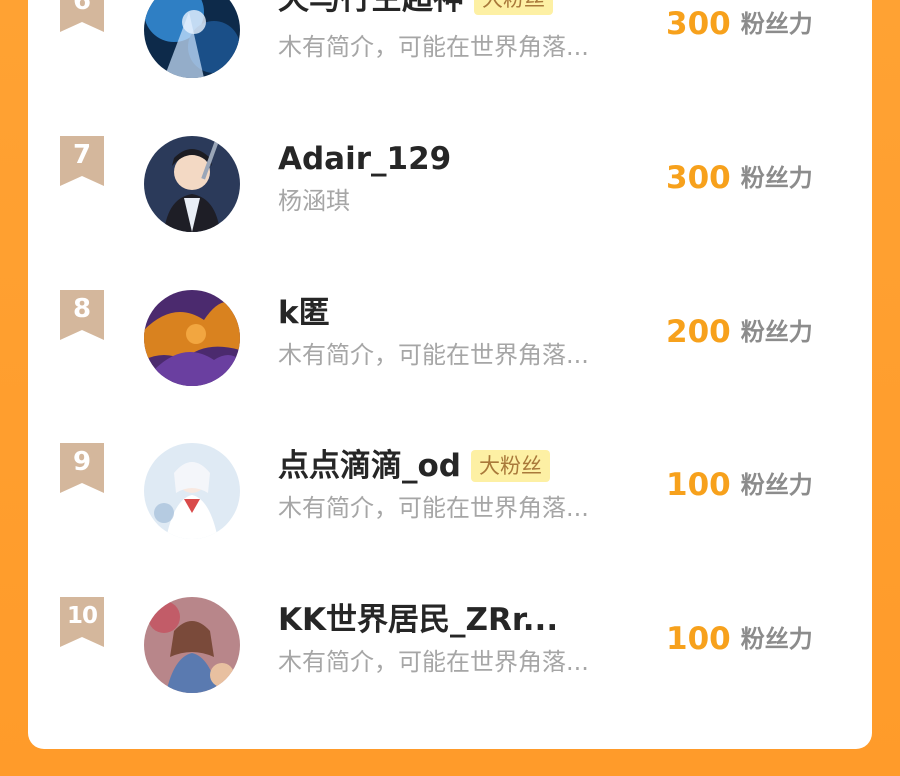 This screenshot has width=900, height=776. I want to click on rank-ribbon: 10, so click(82, 622).